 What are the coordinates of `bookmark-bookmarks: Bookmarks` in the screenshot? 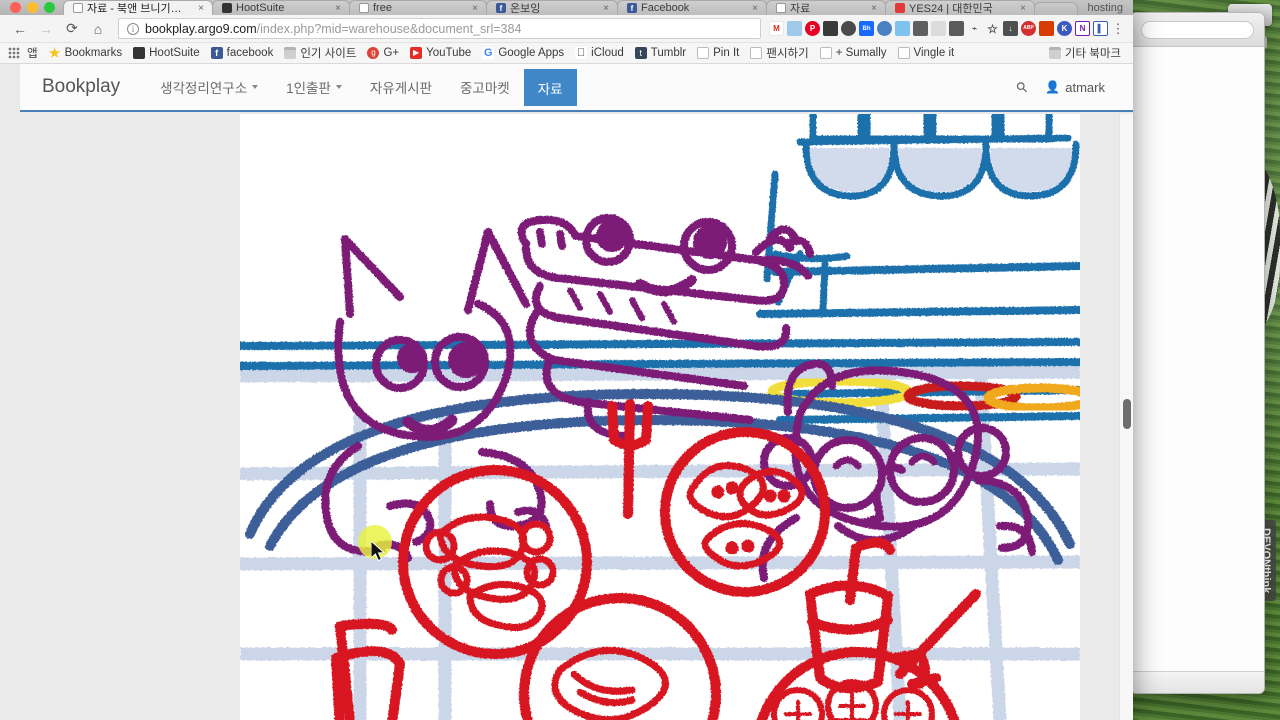 It's located at (86, 53).